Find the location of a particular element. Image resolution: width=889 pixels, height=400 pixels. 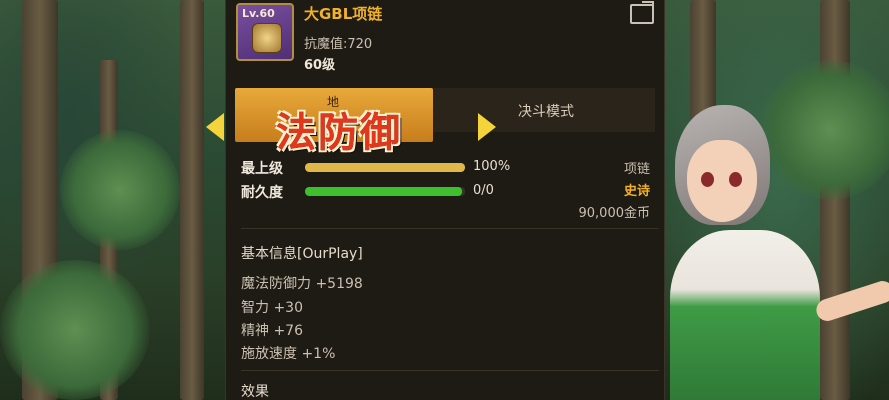

character-dress is located at coordinates (745, 315).